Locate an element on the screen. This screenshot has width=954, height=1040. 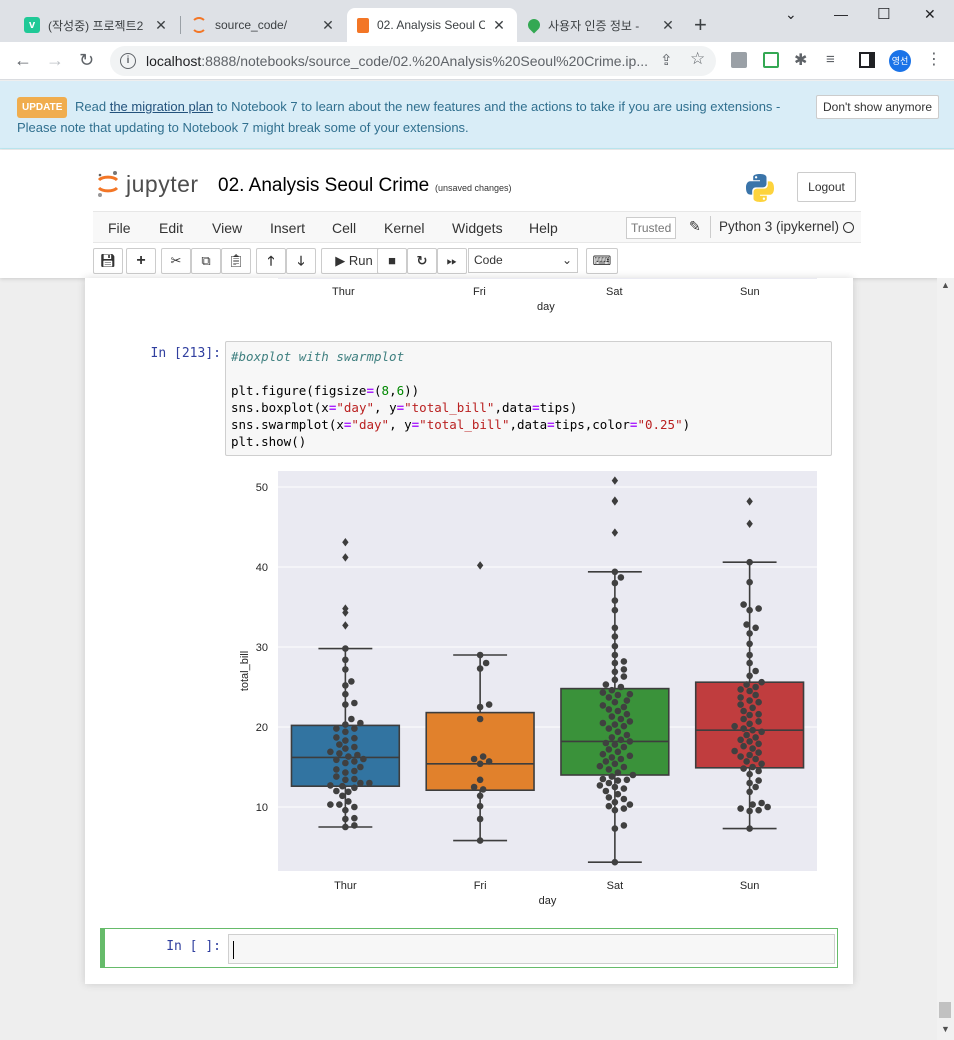
insert-cell-button: + is located at coordinates (141, 261).